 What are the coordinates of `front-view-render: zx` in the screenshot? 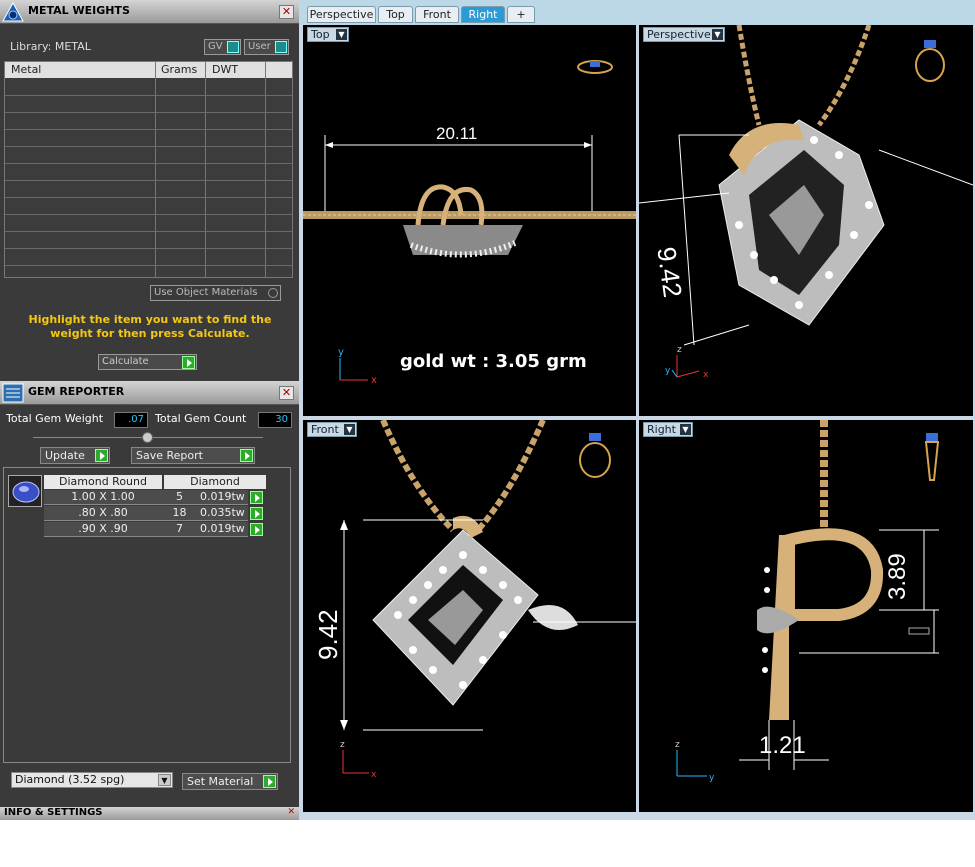 It's located at (488, 600).